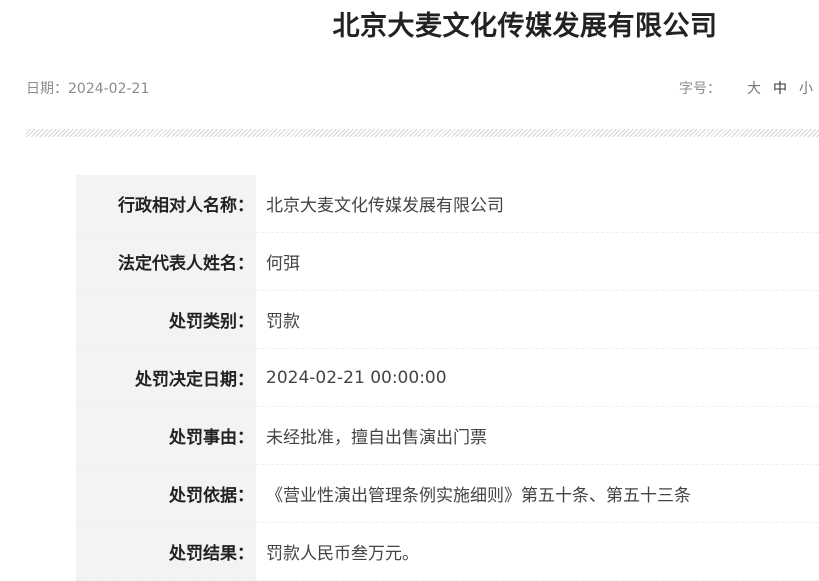 The width and height of the screenshot is (819, 581). What do you see at coordinates (166, 493) in the screenshot?
I see `row-label: 处罚依据：` at bounding box center [166, 493].